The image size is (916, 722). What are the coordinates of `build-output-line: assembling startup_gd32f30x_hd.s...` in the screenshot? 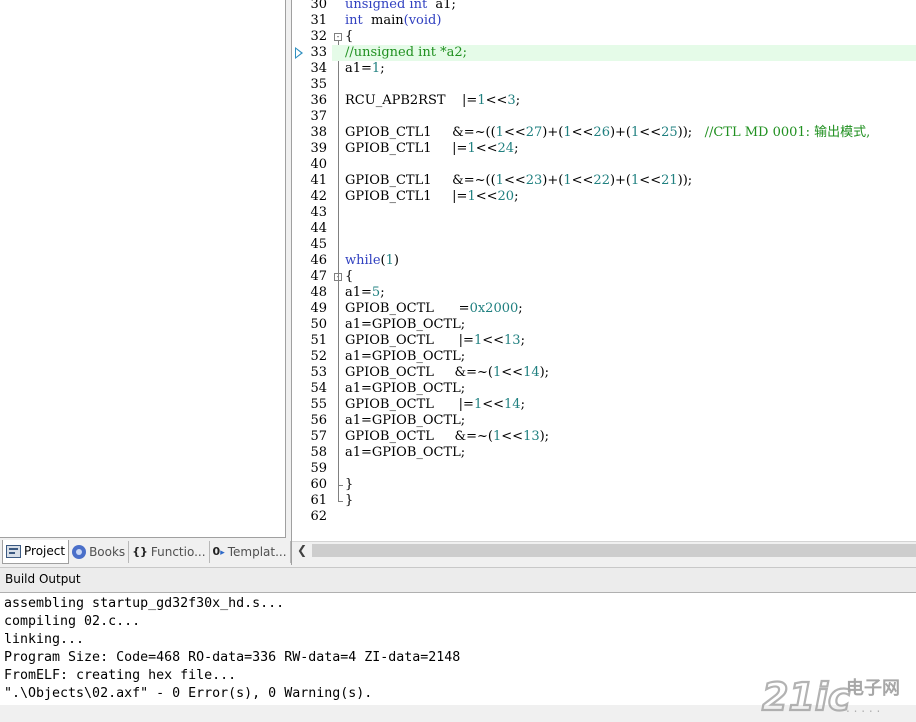 It's located at (144, 603).